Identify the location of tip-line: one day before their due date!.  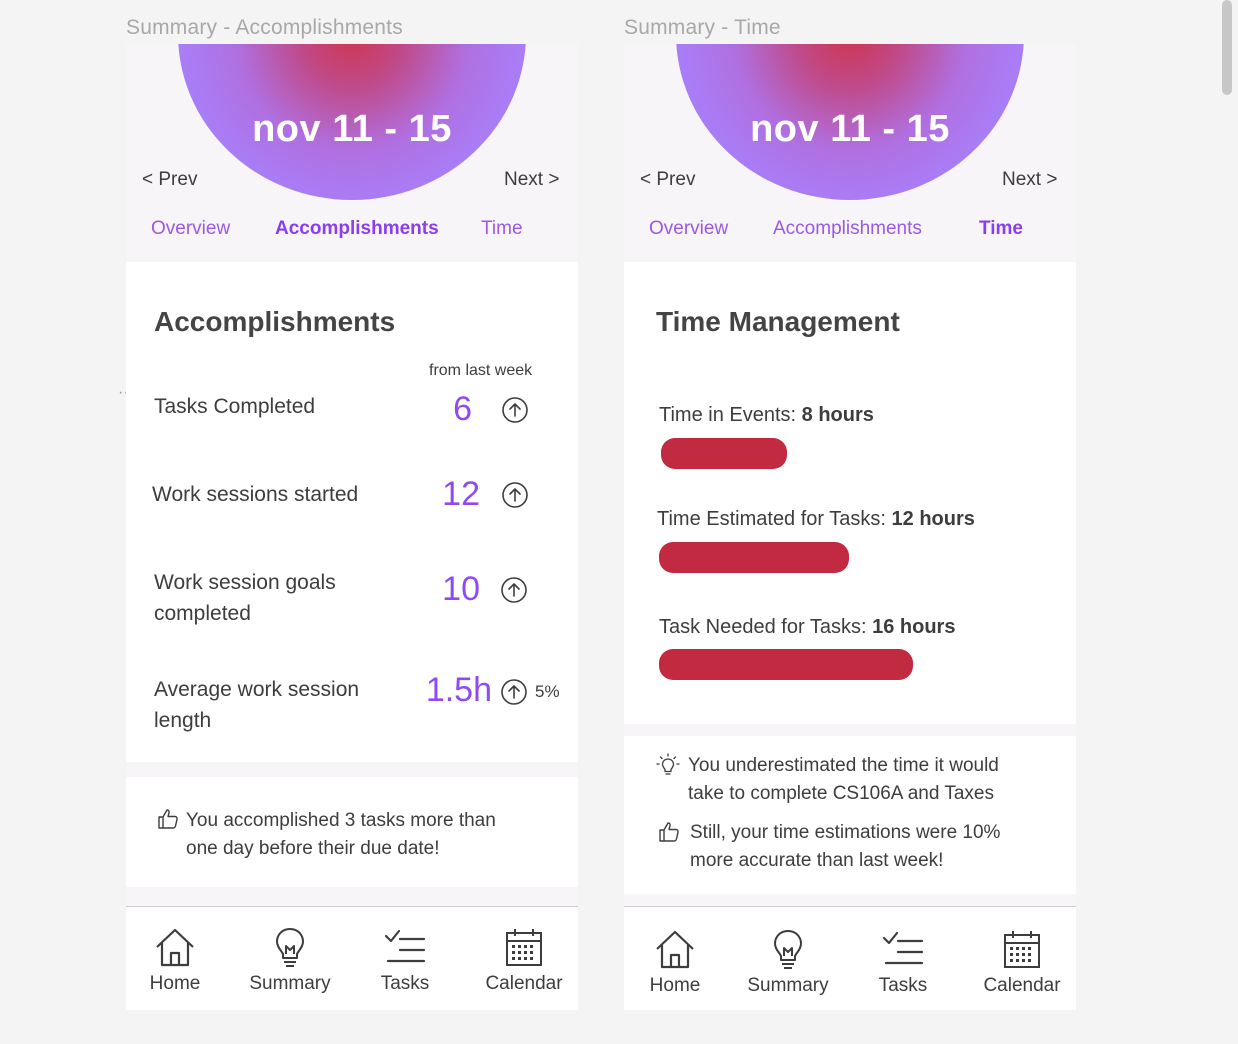
(313, 848).